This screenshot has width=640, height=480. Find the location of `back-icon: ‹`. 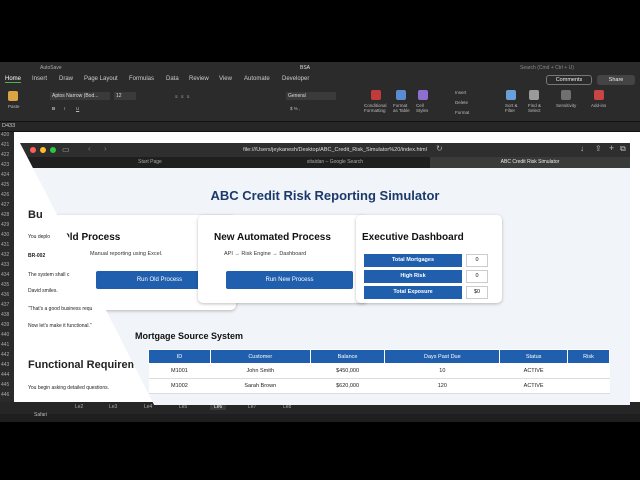

back-icon: ‹ is located at coordinates (89, 148).